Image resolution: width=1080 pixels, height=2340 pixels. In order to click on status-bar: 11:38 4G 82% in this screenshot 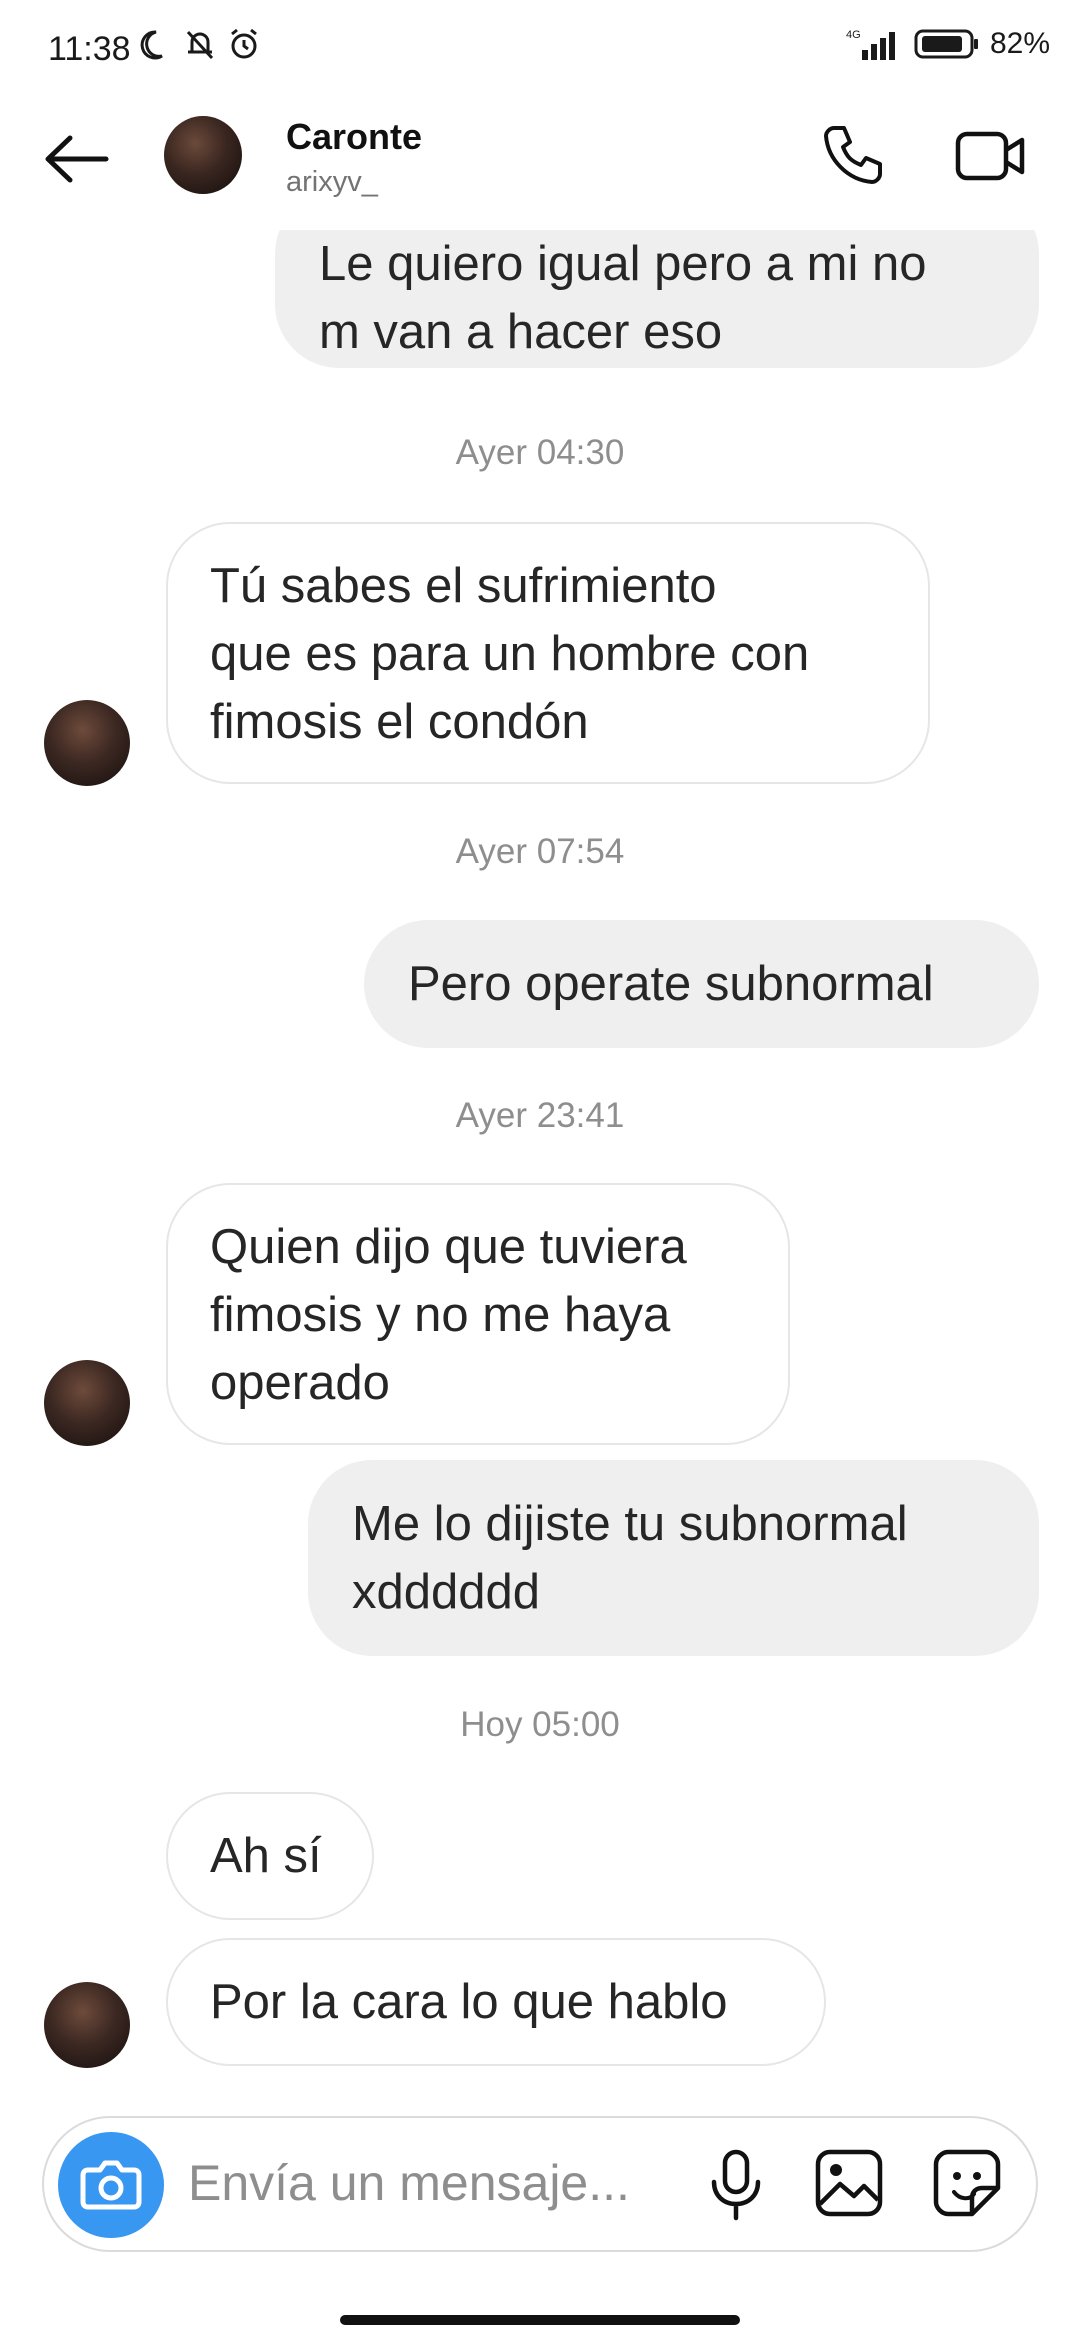, I will do `click(540, 50)`.